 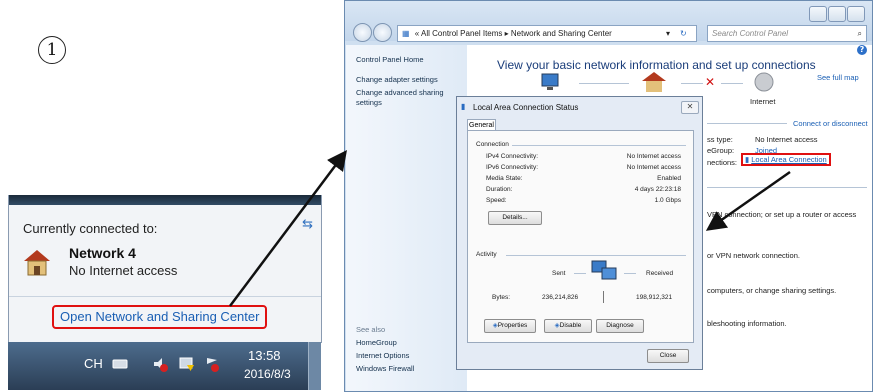 What do you see at coordinates (653, 156) in the screenshot?
I see `ipv4-value: No Internet access` at bounding box center [653, 156].